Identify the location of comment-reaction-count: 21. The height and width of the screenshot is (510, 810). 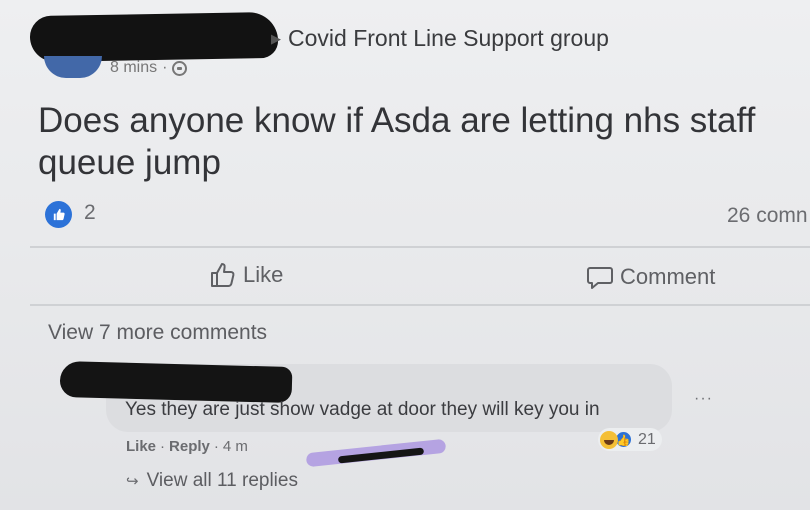
(647, 439).